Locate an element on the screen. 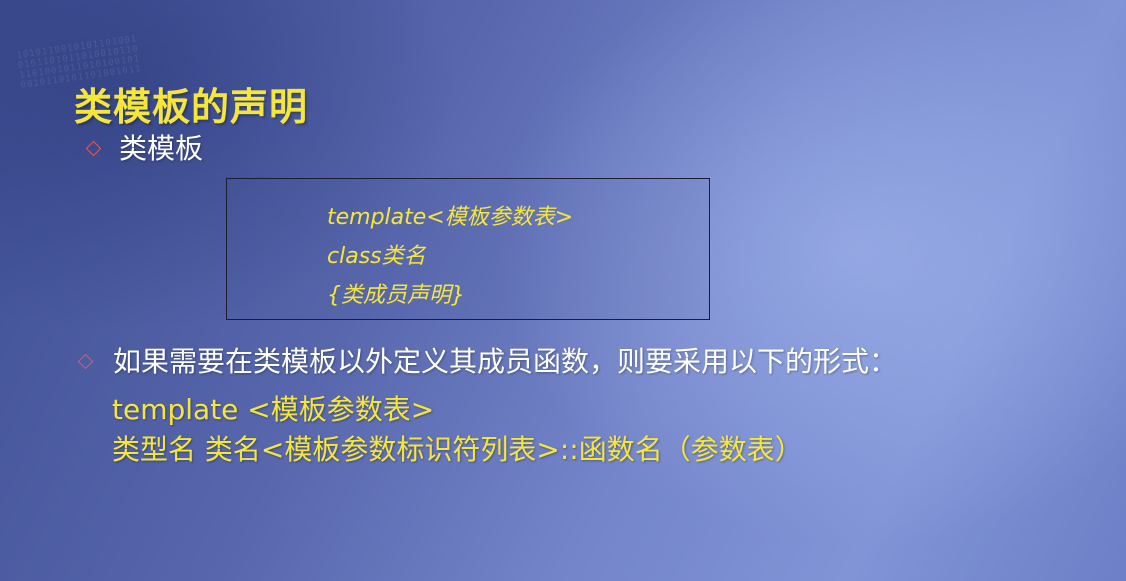  code-line-template: template<模板参数表> is located at coordinates (450, 217).